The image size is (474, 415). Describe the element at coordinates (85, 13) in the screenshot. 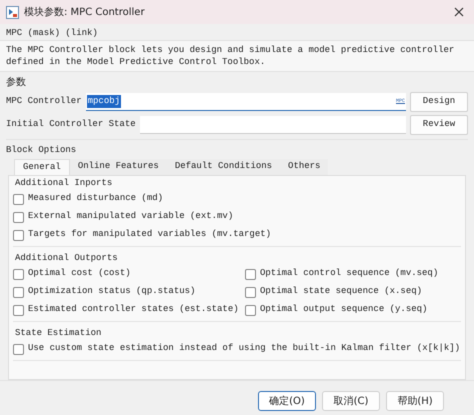

I see `window-title: 模块参数: MPC Controller` at that location.